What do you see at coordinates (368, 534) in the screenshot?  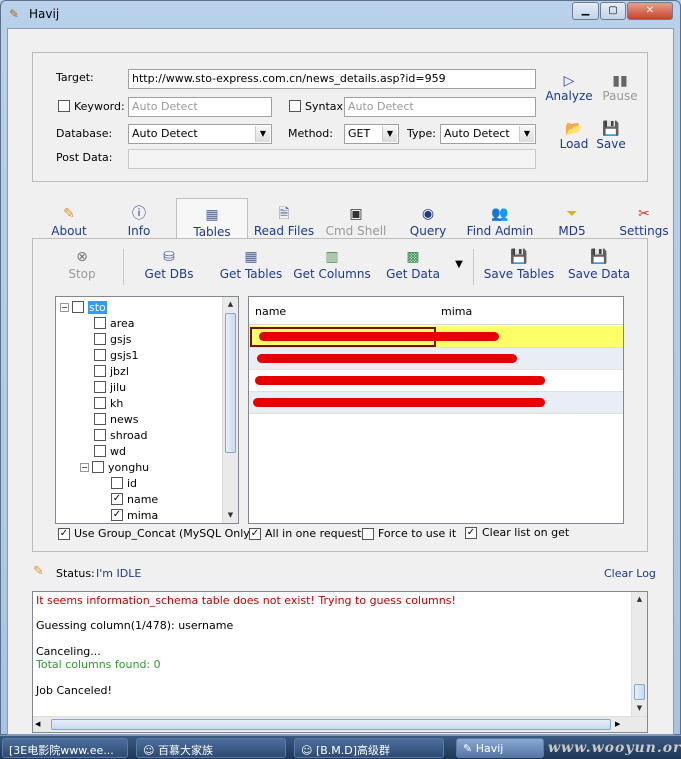 I see `force-checkbox` at bounding box center [368, 534].